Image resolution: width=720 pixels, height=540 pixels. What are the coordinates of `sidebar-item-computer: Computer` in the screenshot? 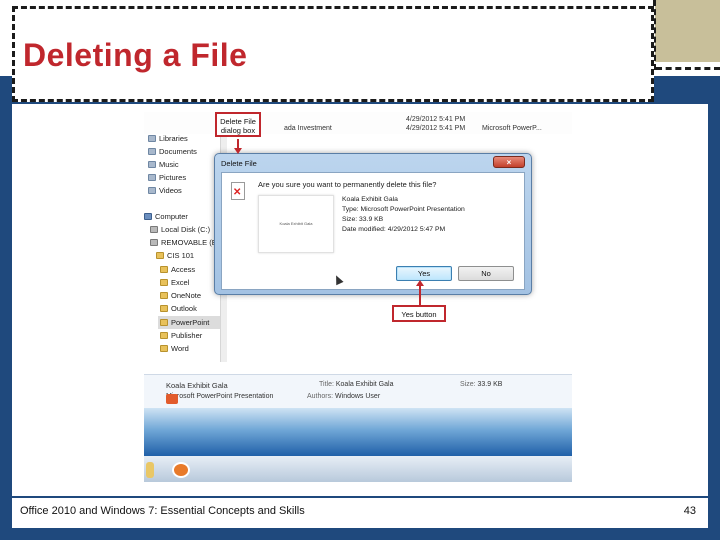 It's located at (166, 216).